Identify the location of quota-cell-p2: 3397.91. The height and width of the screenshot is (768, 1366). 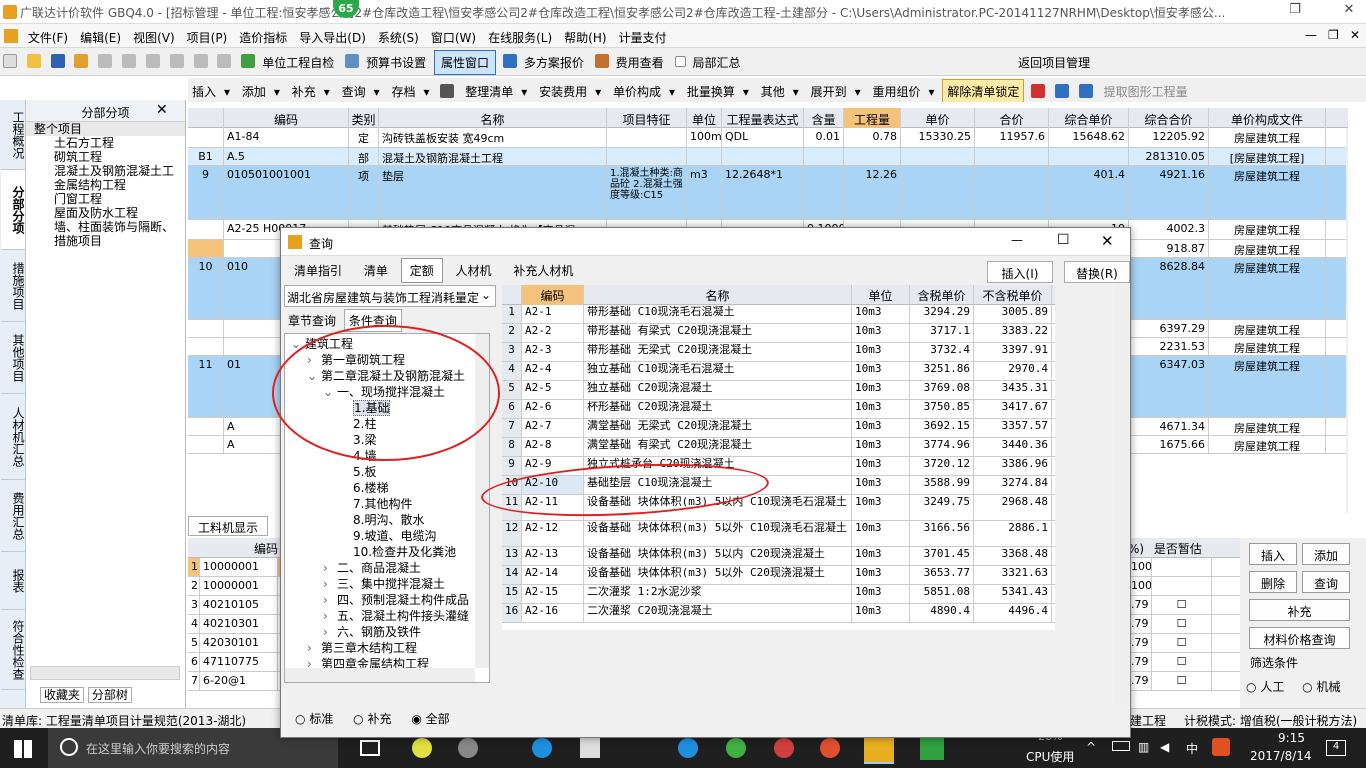
(1013, 352).